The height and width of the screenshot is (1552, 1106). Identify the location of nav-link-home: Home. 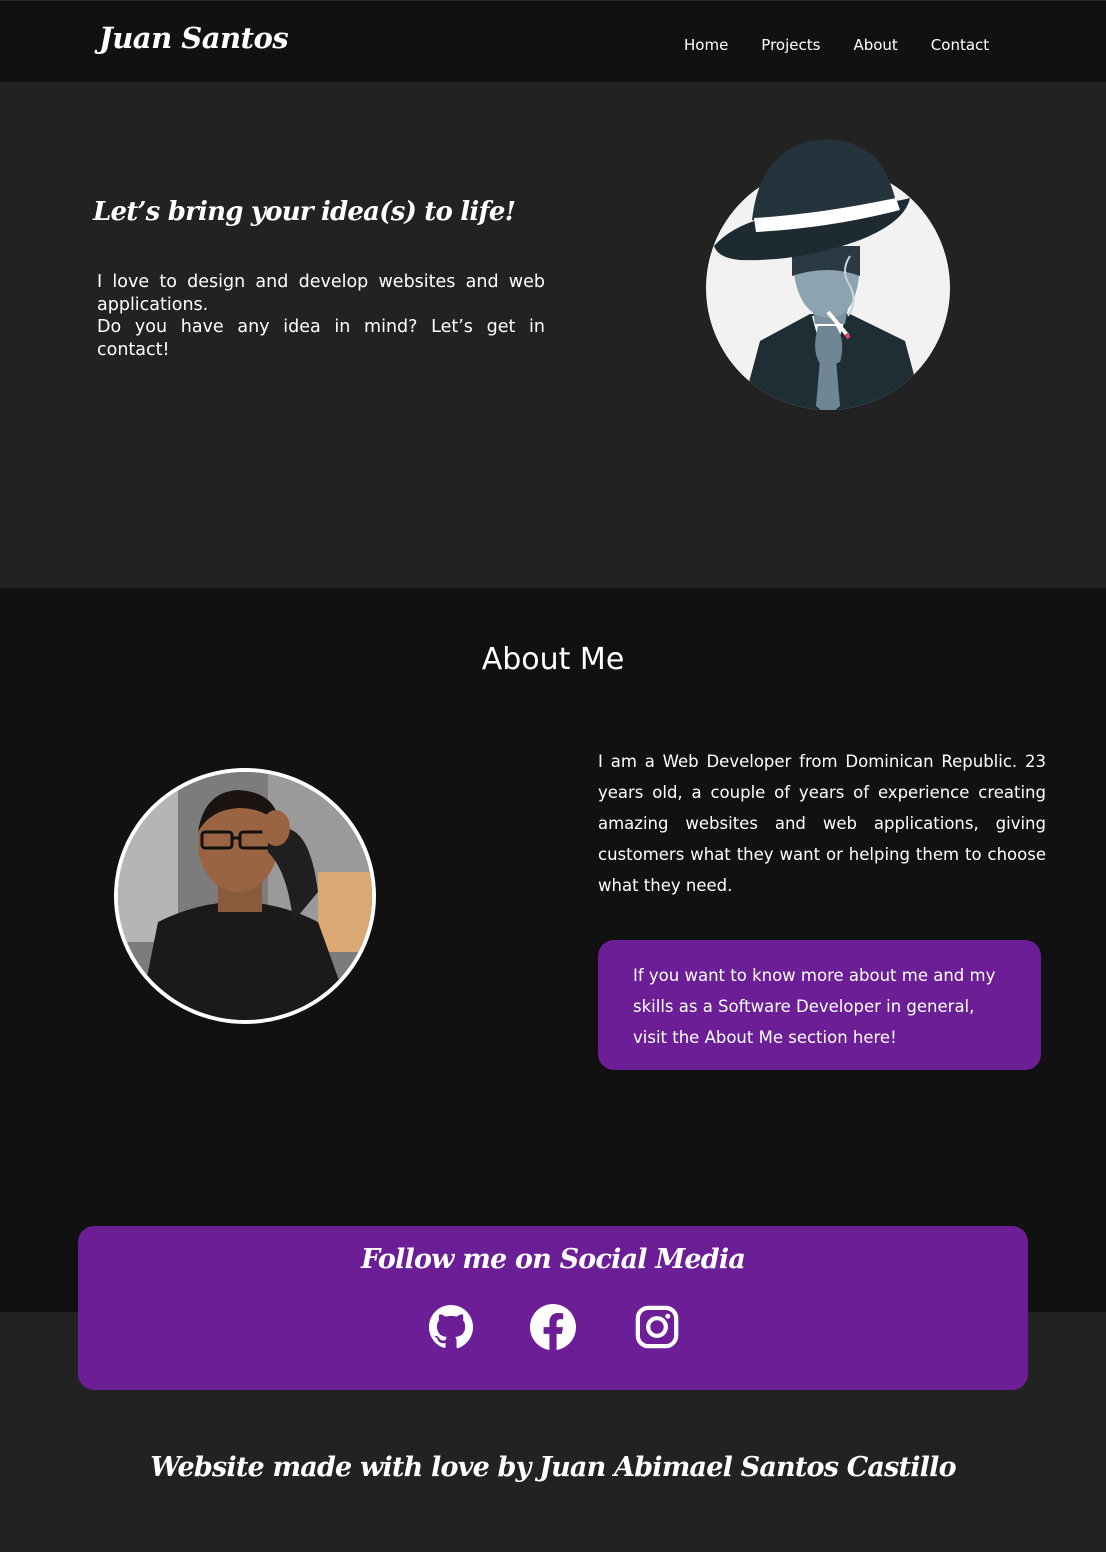
(706, 45).